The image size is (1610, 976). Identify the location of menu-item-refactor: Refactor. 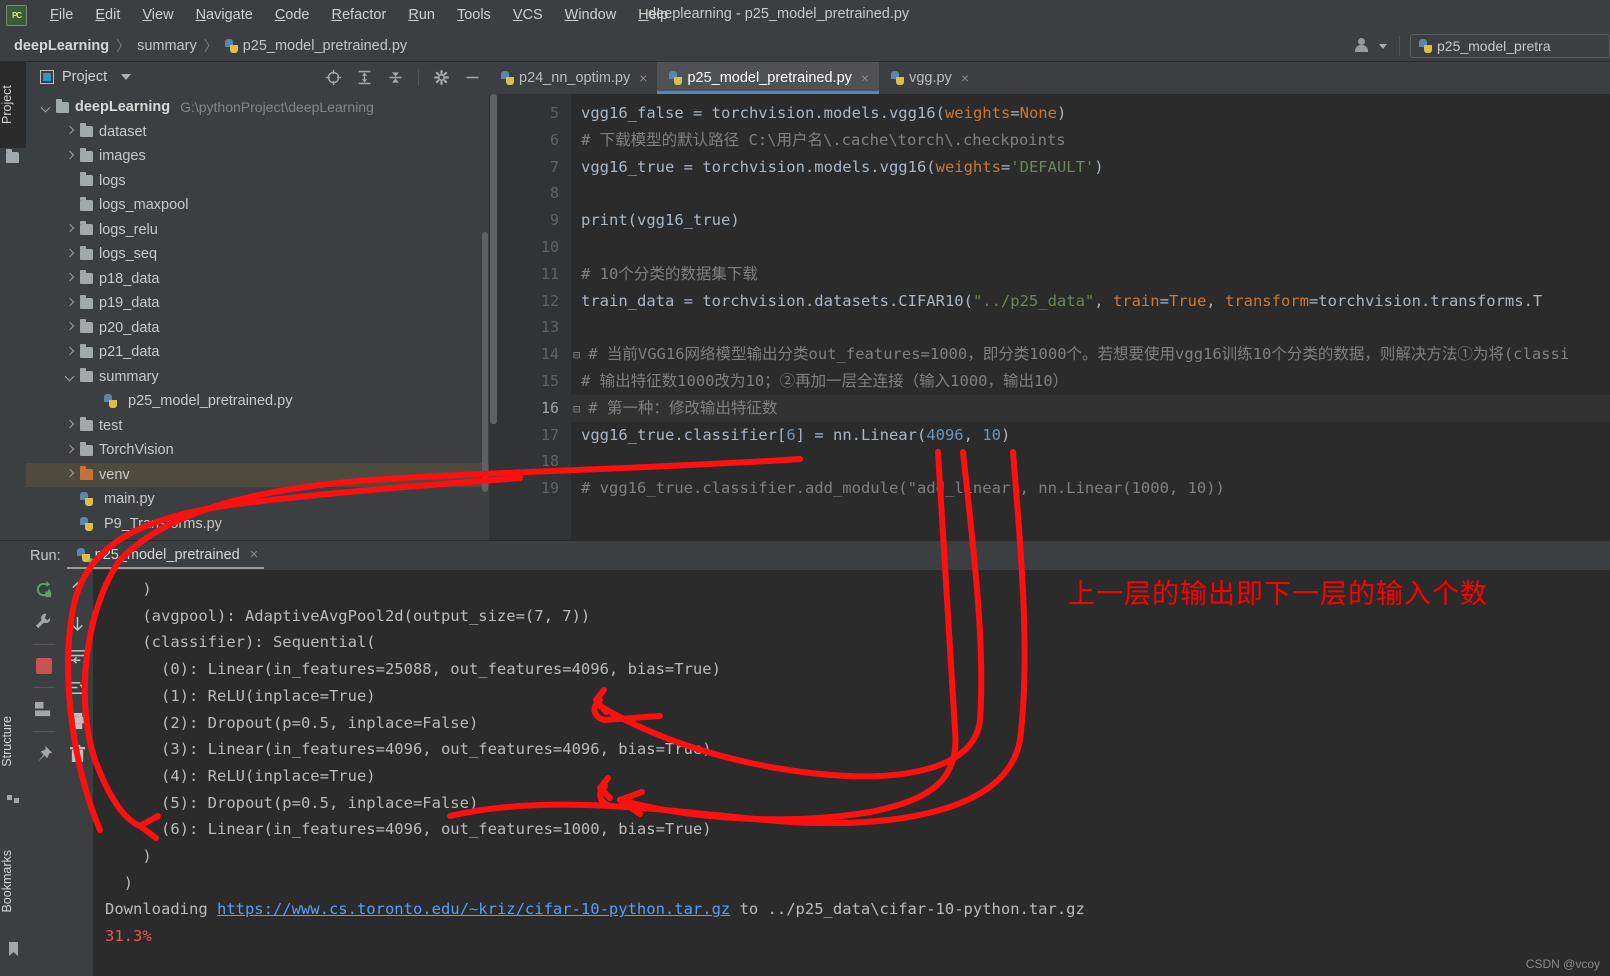
(359, 15).